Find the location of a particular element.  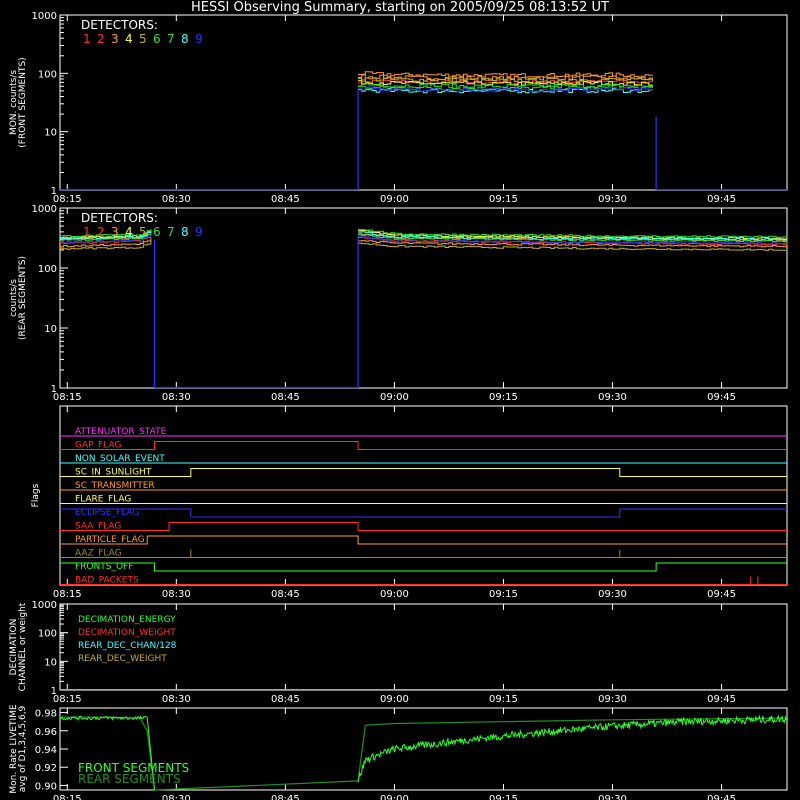

decimation-legend-label: REAR_DEC_WEIGHT is located at coordinates (122, 659).